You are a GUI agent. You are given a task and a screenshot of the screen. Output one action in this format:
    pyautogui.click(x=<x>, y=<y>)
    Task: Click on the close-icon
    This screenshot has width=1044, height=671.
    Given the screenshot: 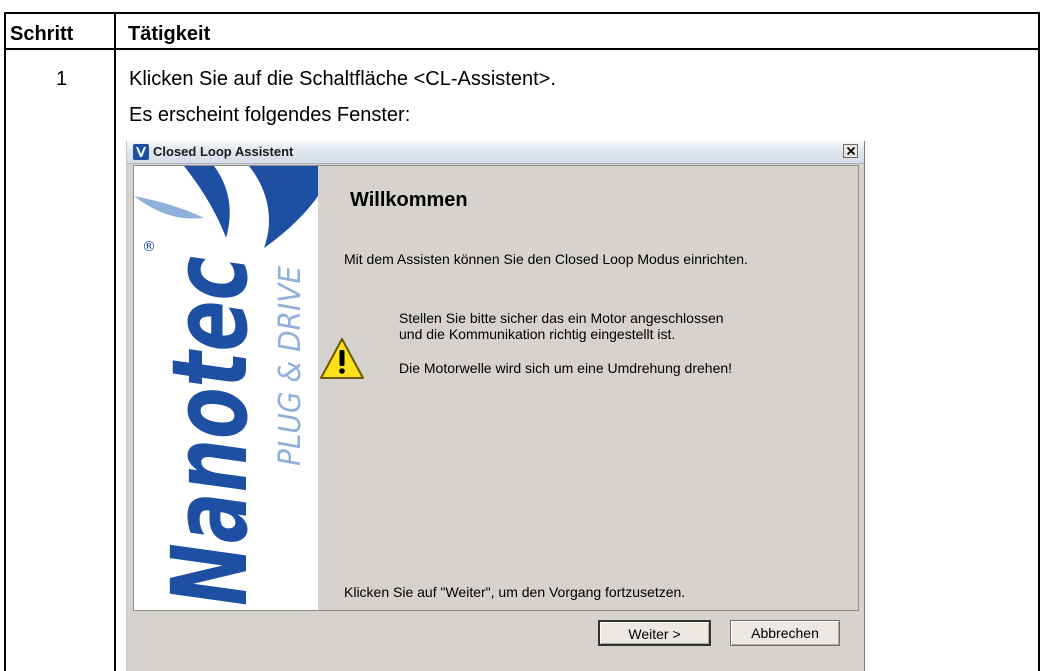 What is the action you would take?
    pyautogui.click(x=851, y=151)
    